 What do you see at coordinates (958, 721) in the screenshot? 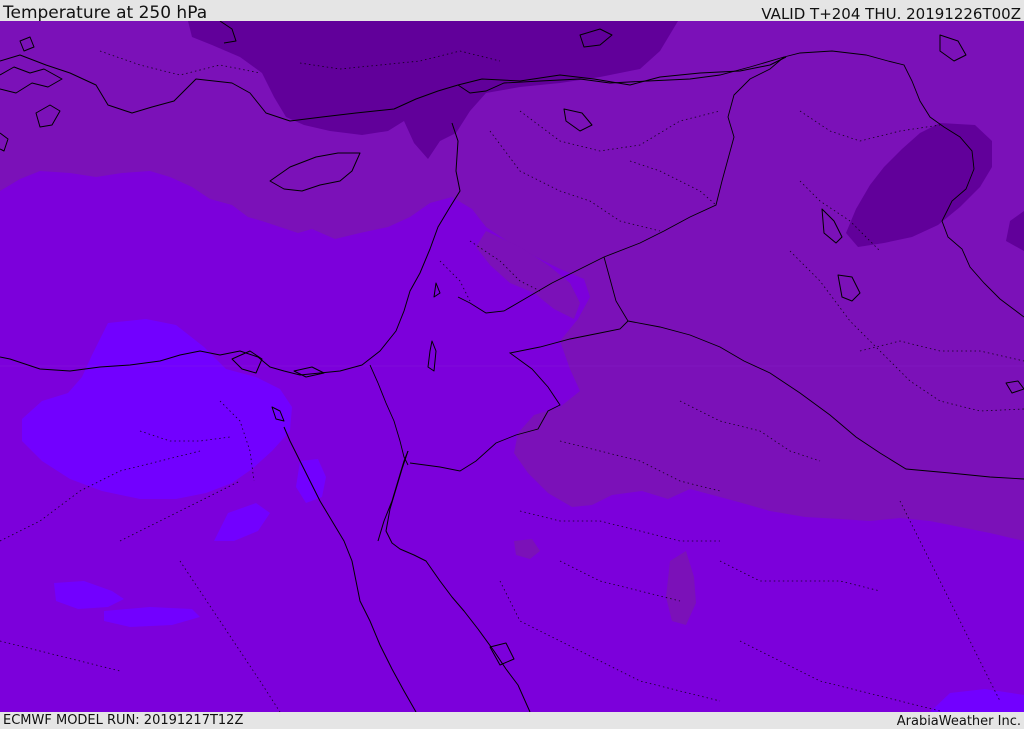
I see `credit-label: ArabiaWeather Inc.` at bounding box center [958, 721].